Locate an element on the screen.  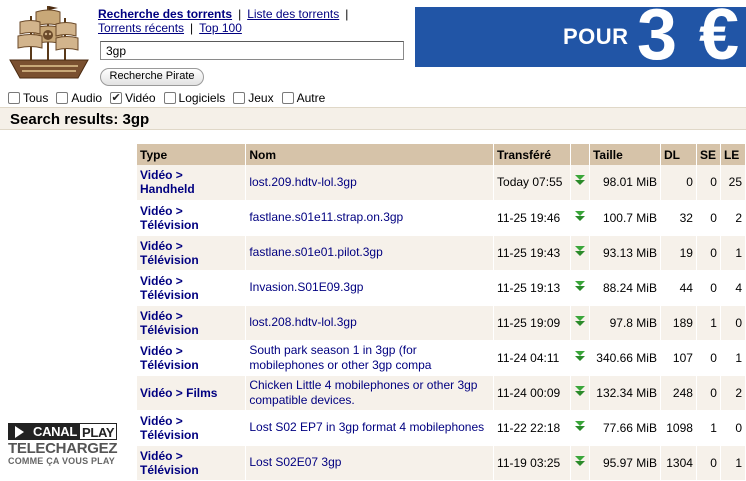
column-header-download is located at coordinates (580, 154).